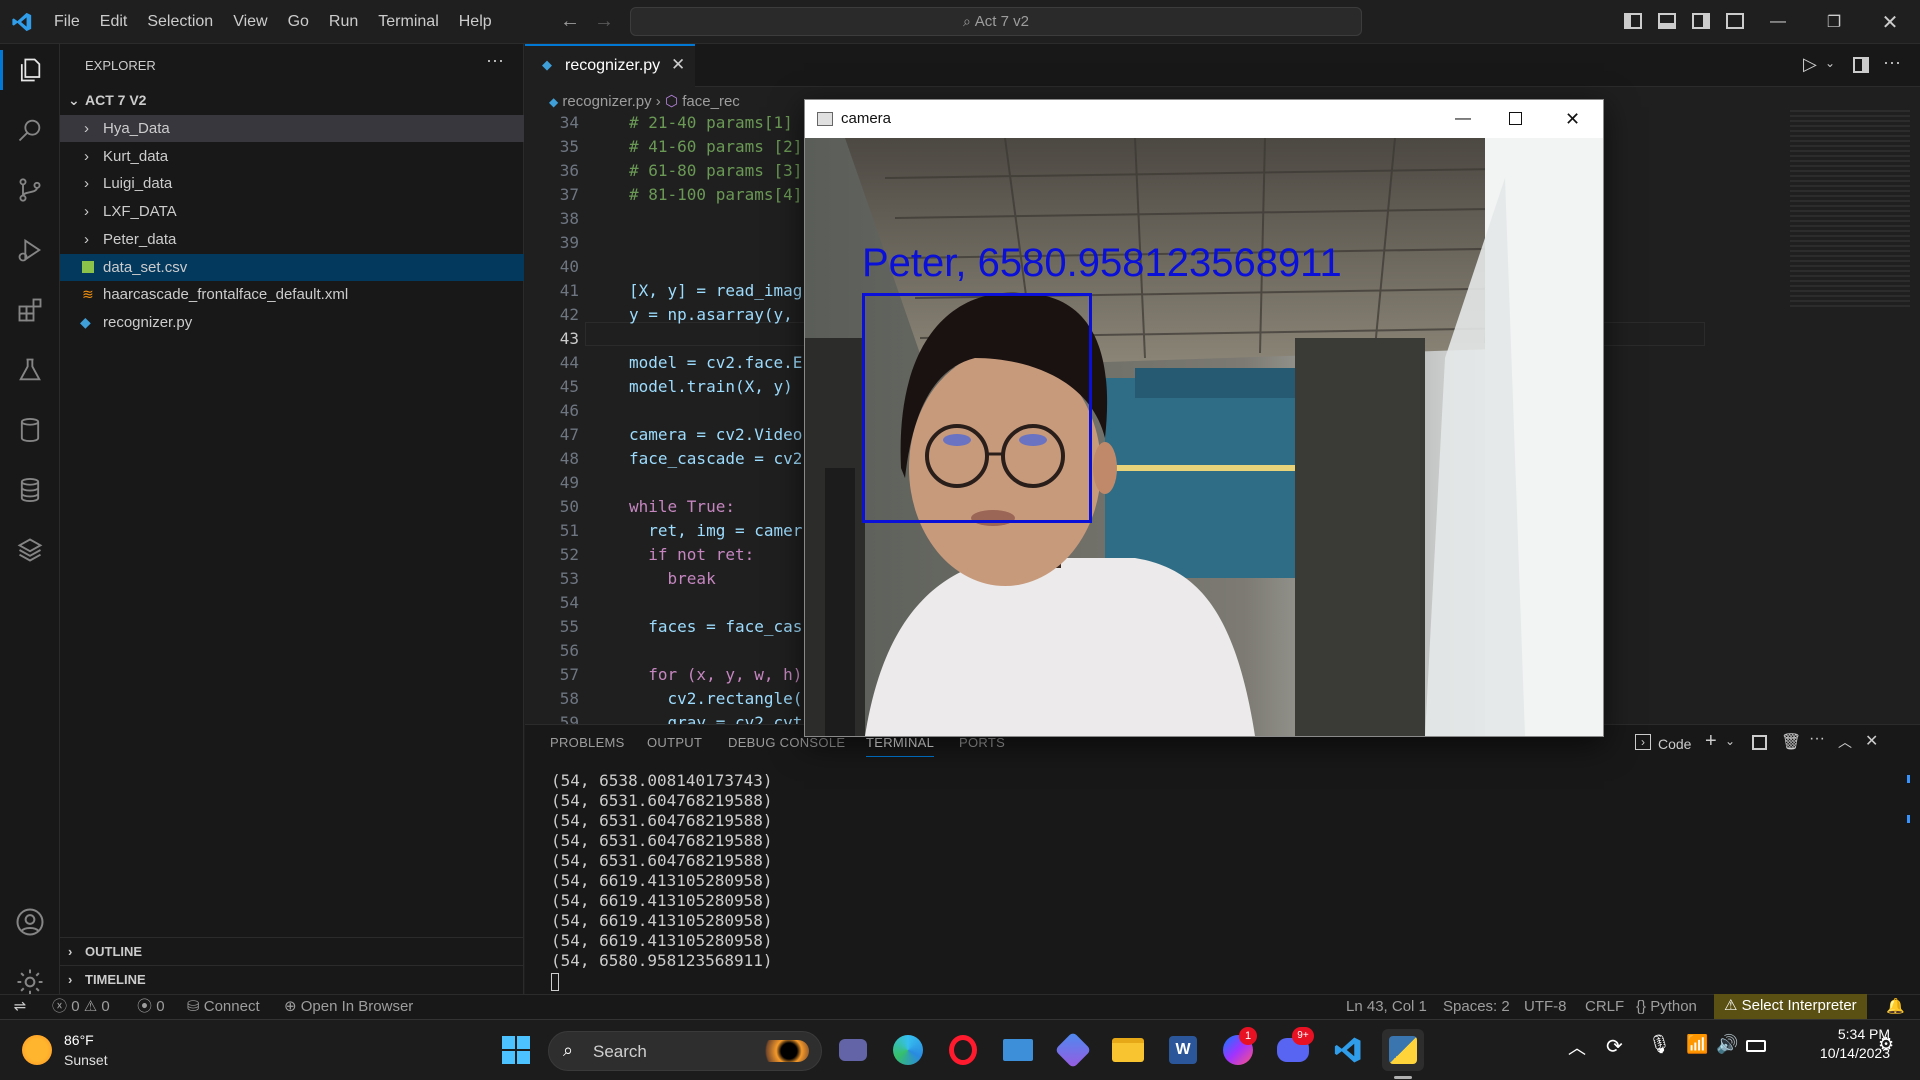 The height and width of the screenshot is (1080, 1920). What do you see at coordinates (1386, 1007) in the screenshot?
I see `cursor-position: Ln 43, Col 1` at bounding box center [1386, 1007].